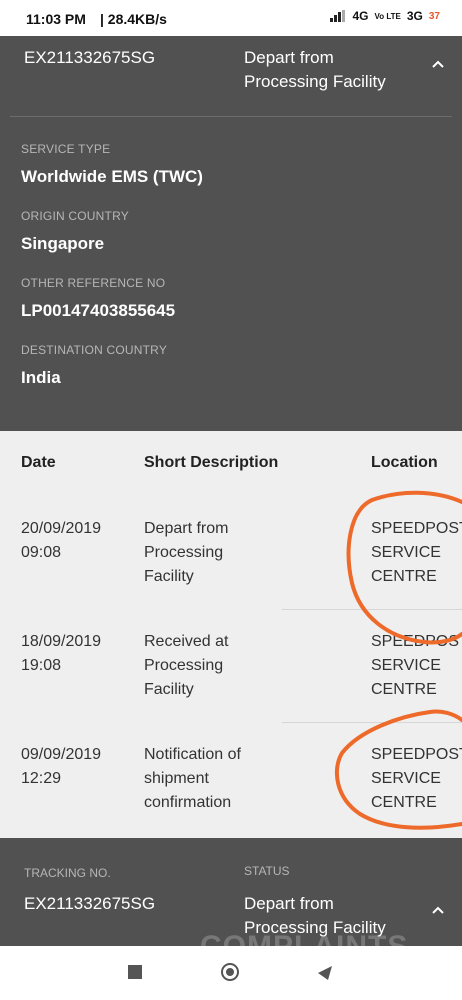 The height and width of the screenshot is (1000, 462). What do you see at coordinates (61, 641) in the screenshot?
I see `event-date: 18/09/2019` at bounding box center [61, 641].